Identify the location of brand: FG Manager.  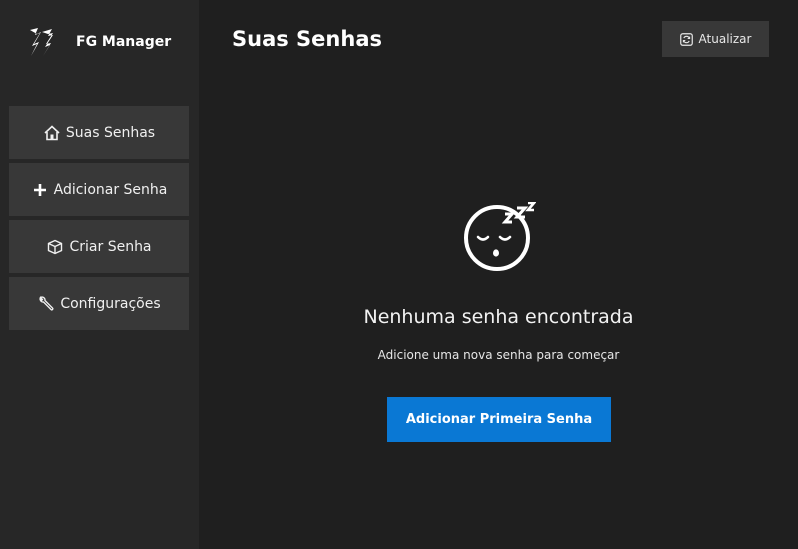
(99, 42).